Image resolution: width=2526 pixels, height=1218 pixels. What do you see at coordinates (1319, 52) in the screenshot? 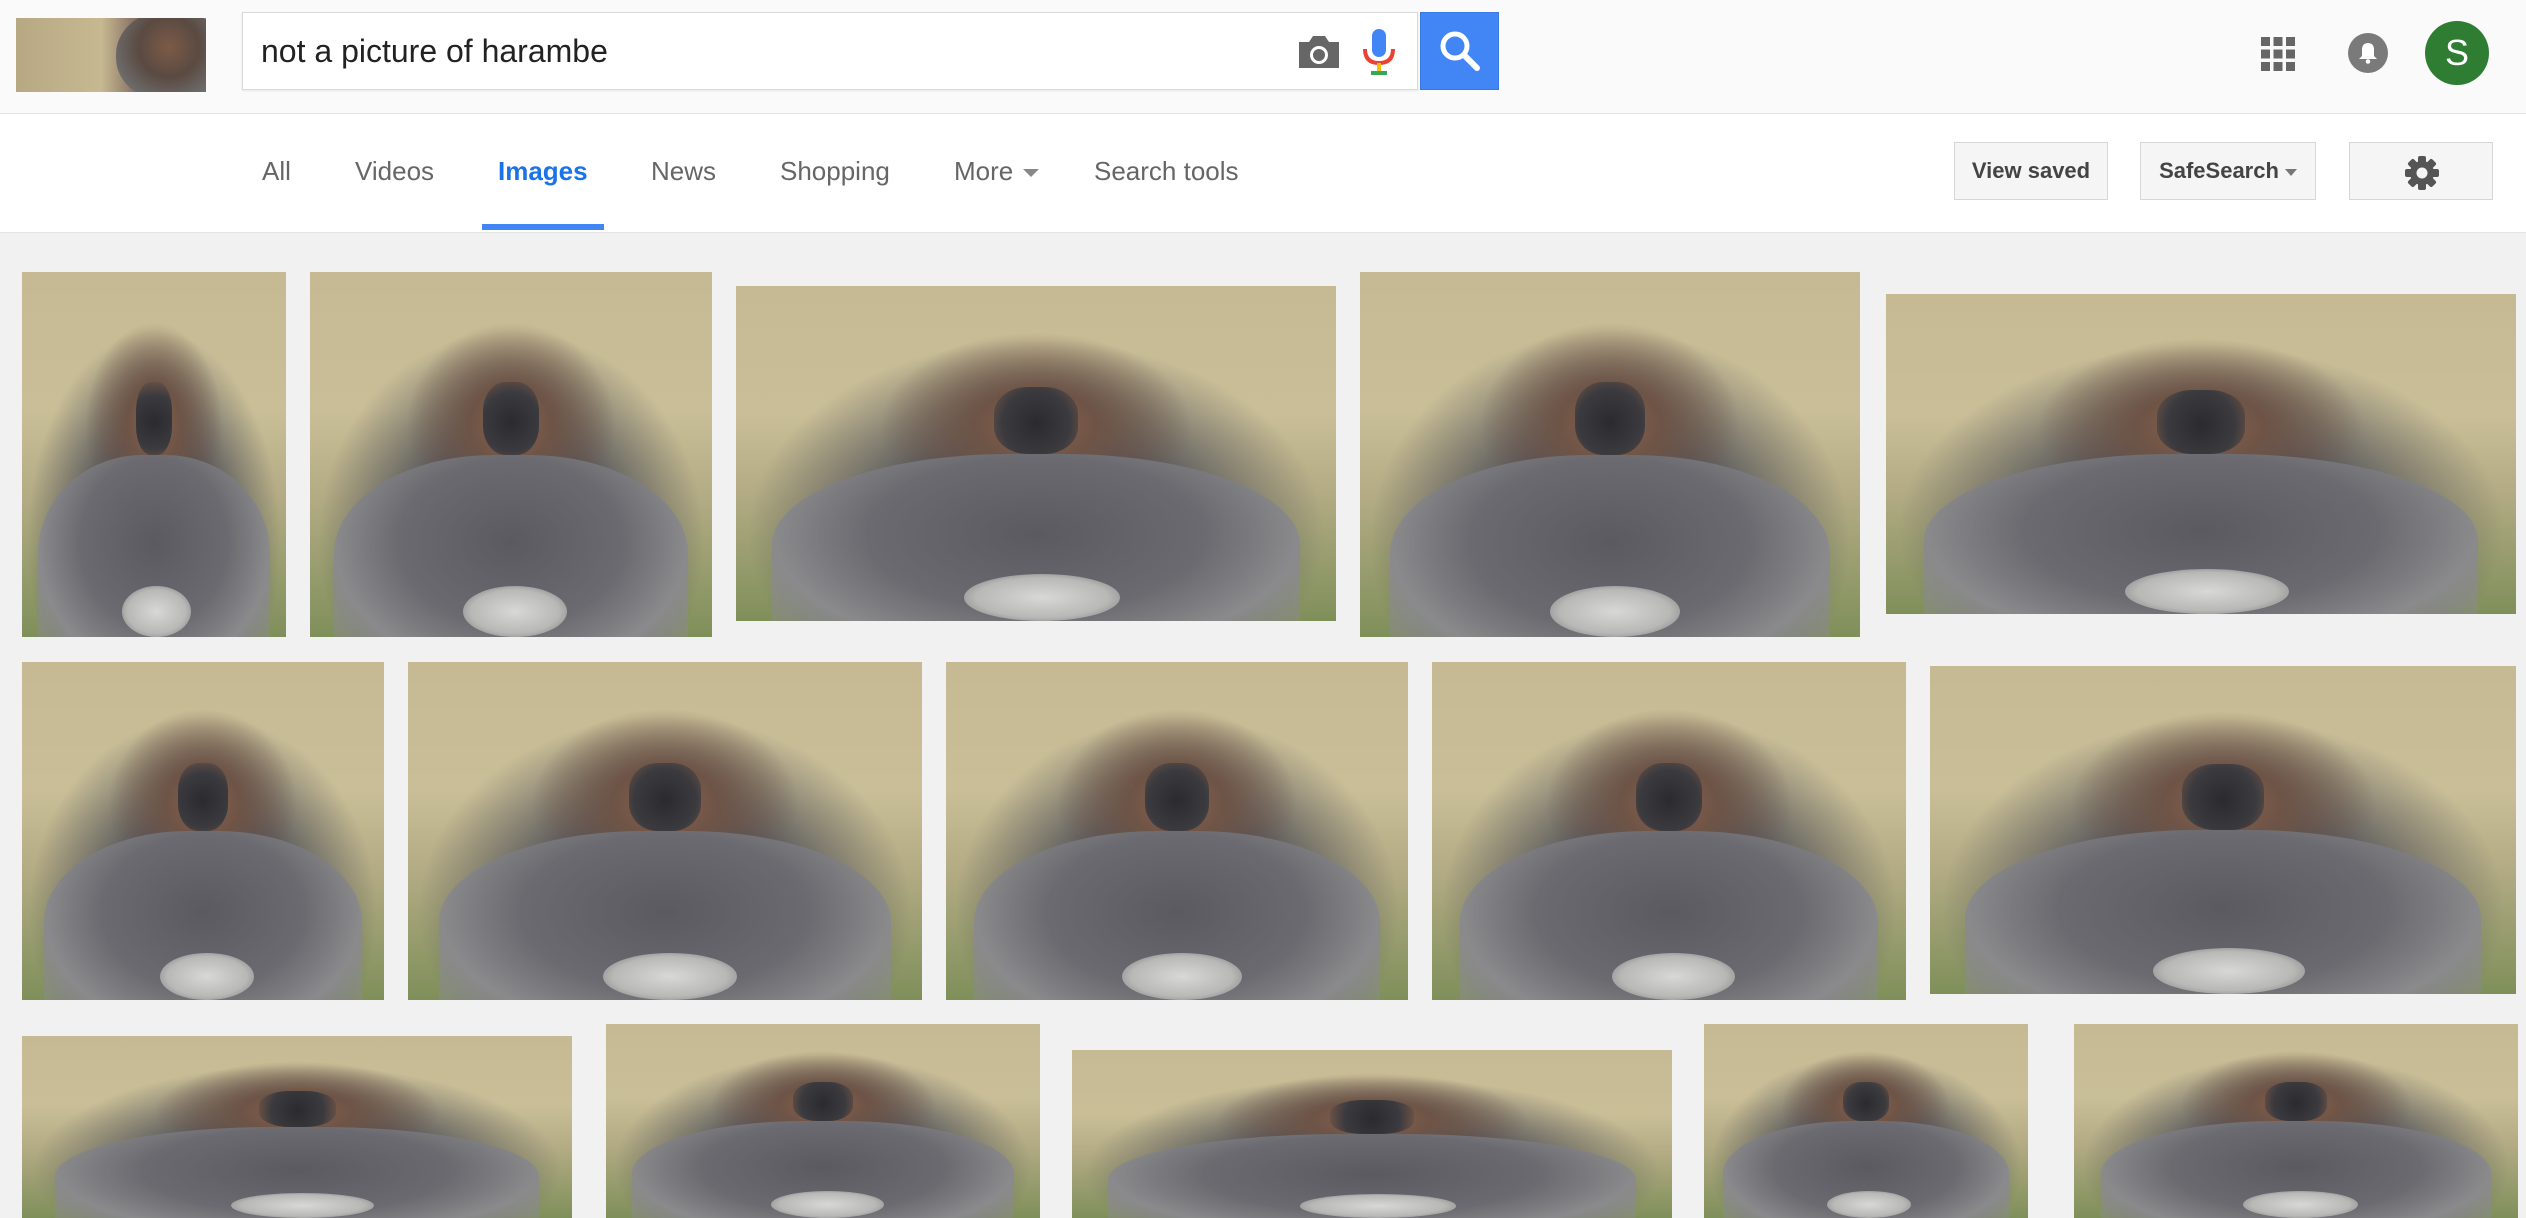
I see `camera-icon` at bounding box center [1319, 52].